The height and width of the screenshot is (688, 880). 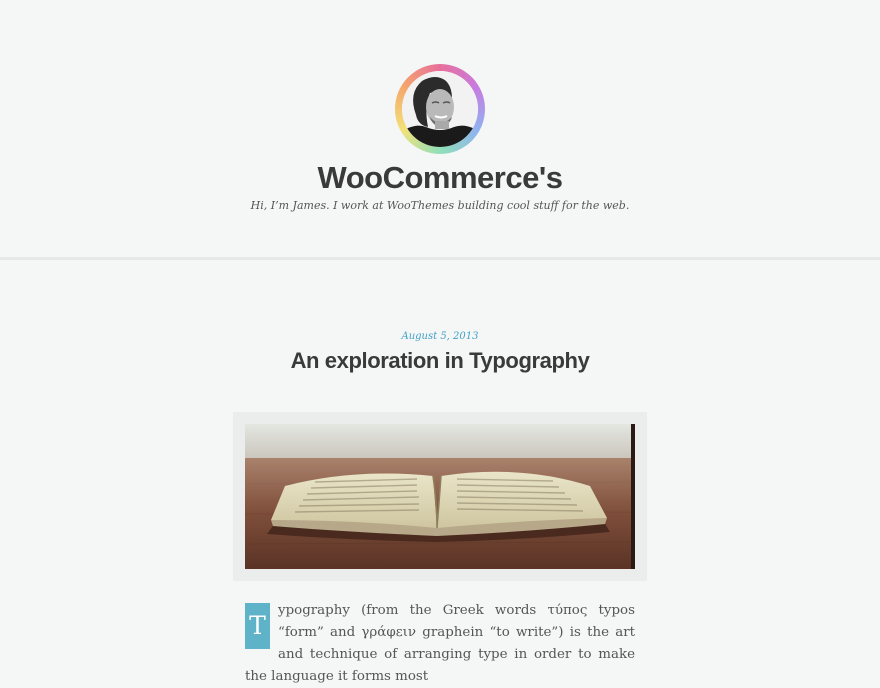 I want to click on featured-image-frame, so click(x=440, y=496).